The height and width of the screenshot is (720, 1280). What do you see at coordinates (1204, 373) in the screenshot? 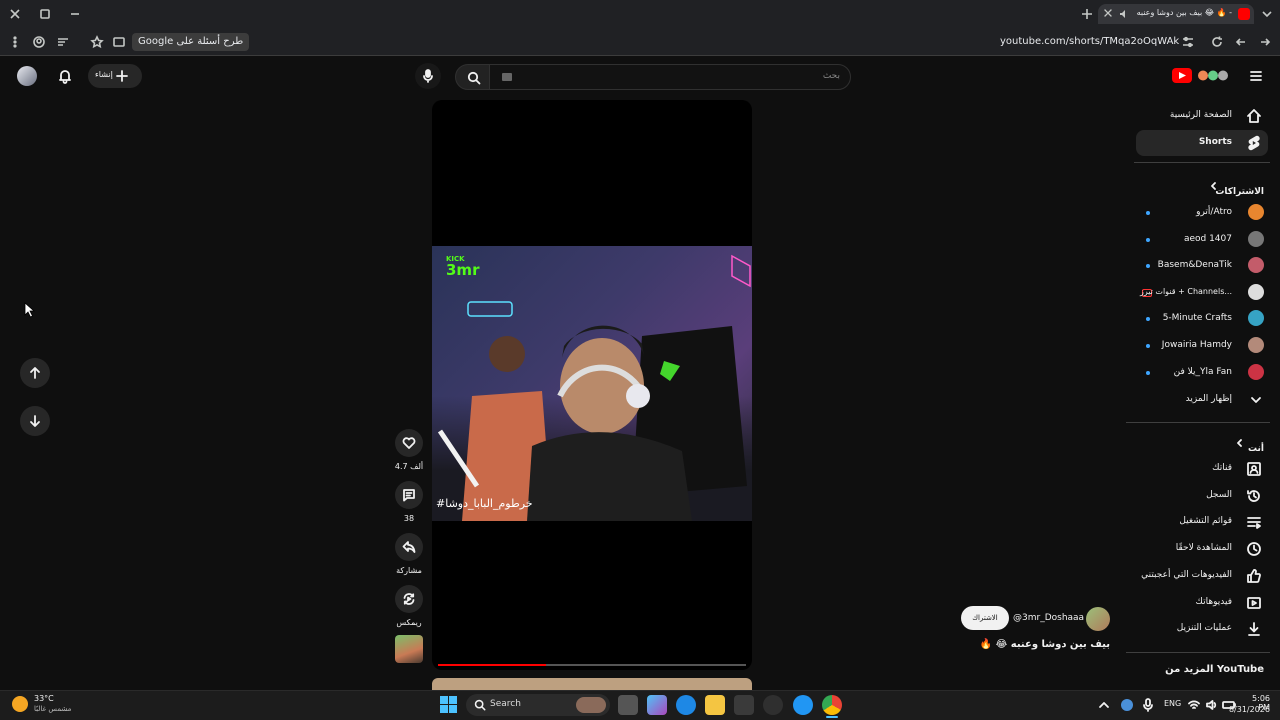
I see `sidebar-item-subscription: يلا فن_Yla Fan` at bounding box center [1204, 373].